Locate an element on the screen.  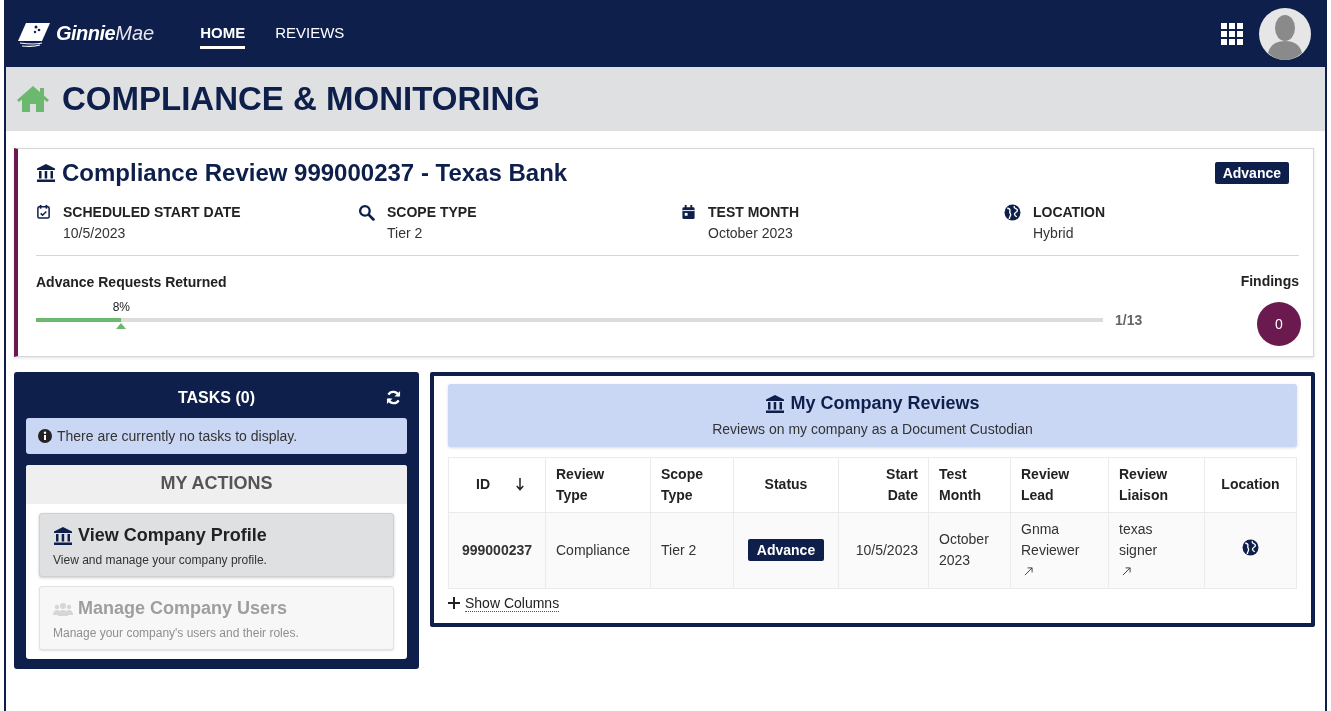
review-title: Compliance Review 999000237 - Texas Bank is located at coordinates (315, 173).